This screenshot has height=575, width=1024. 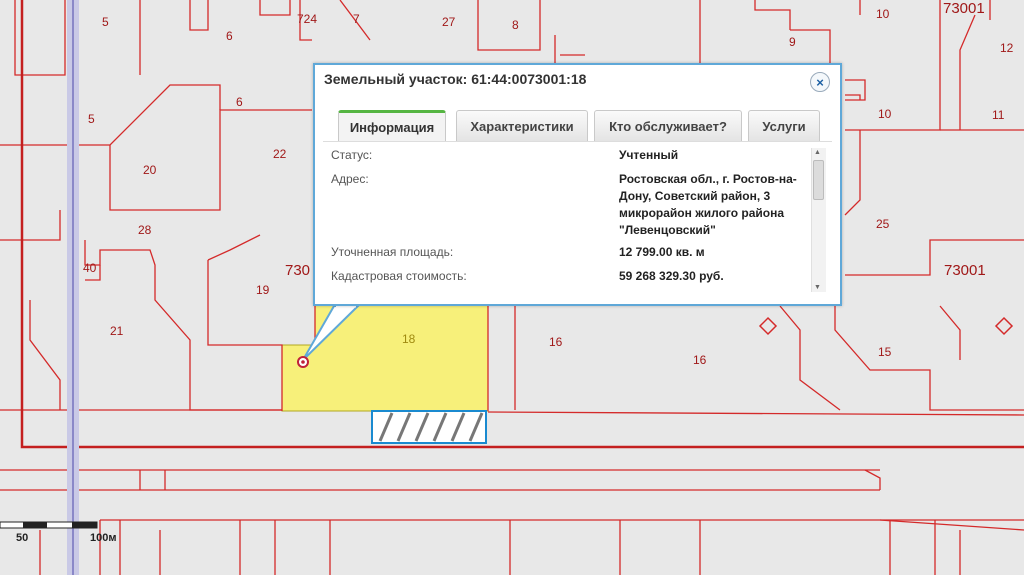 What do you see at coordinates (784, 125) in the screenshot?
I see `tab-services: Услуги` at bounding box center [784, 125].